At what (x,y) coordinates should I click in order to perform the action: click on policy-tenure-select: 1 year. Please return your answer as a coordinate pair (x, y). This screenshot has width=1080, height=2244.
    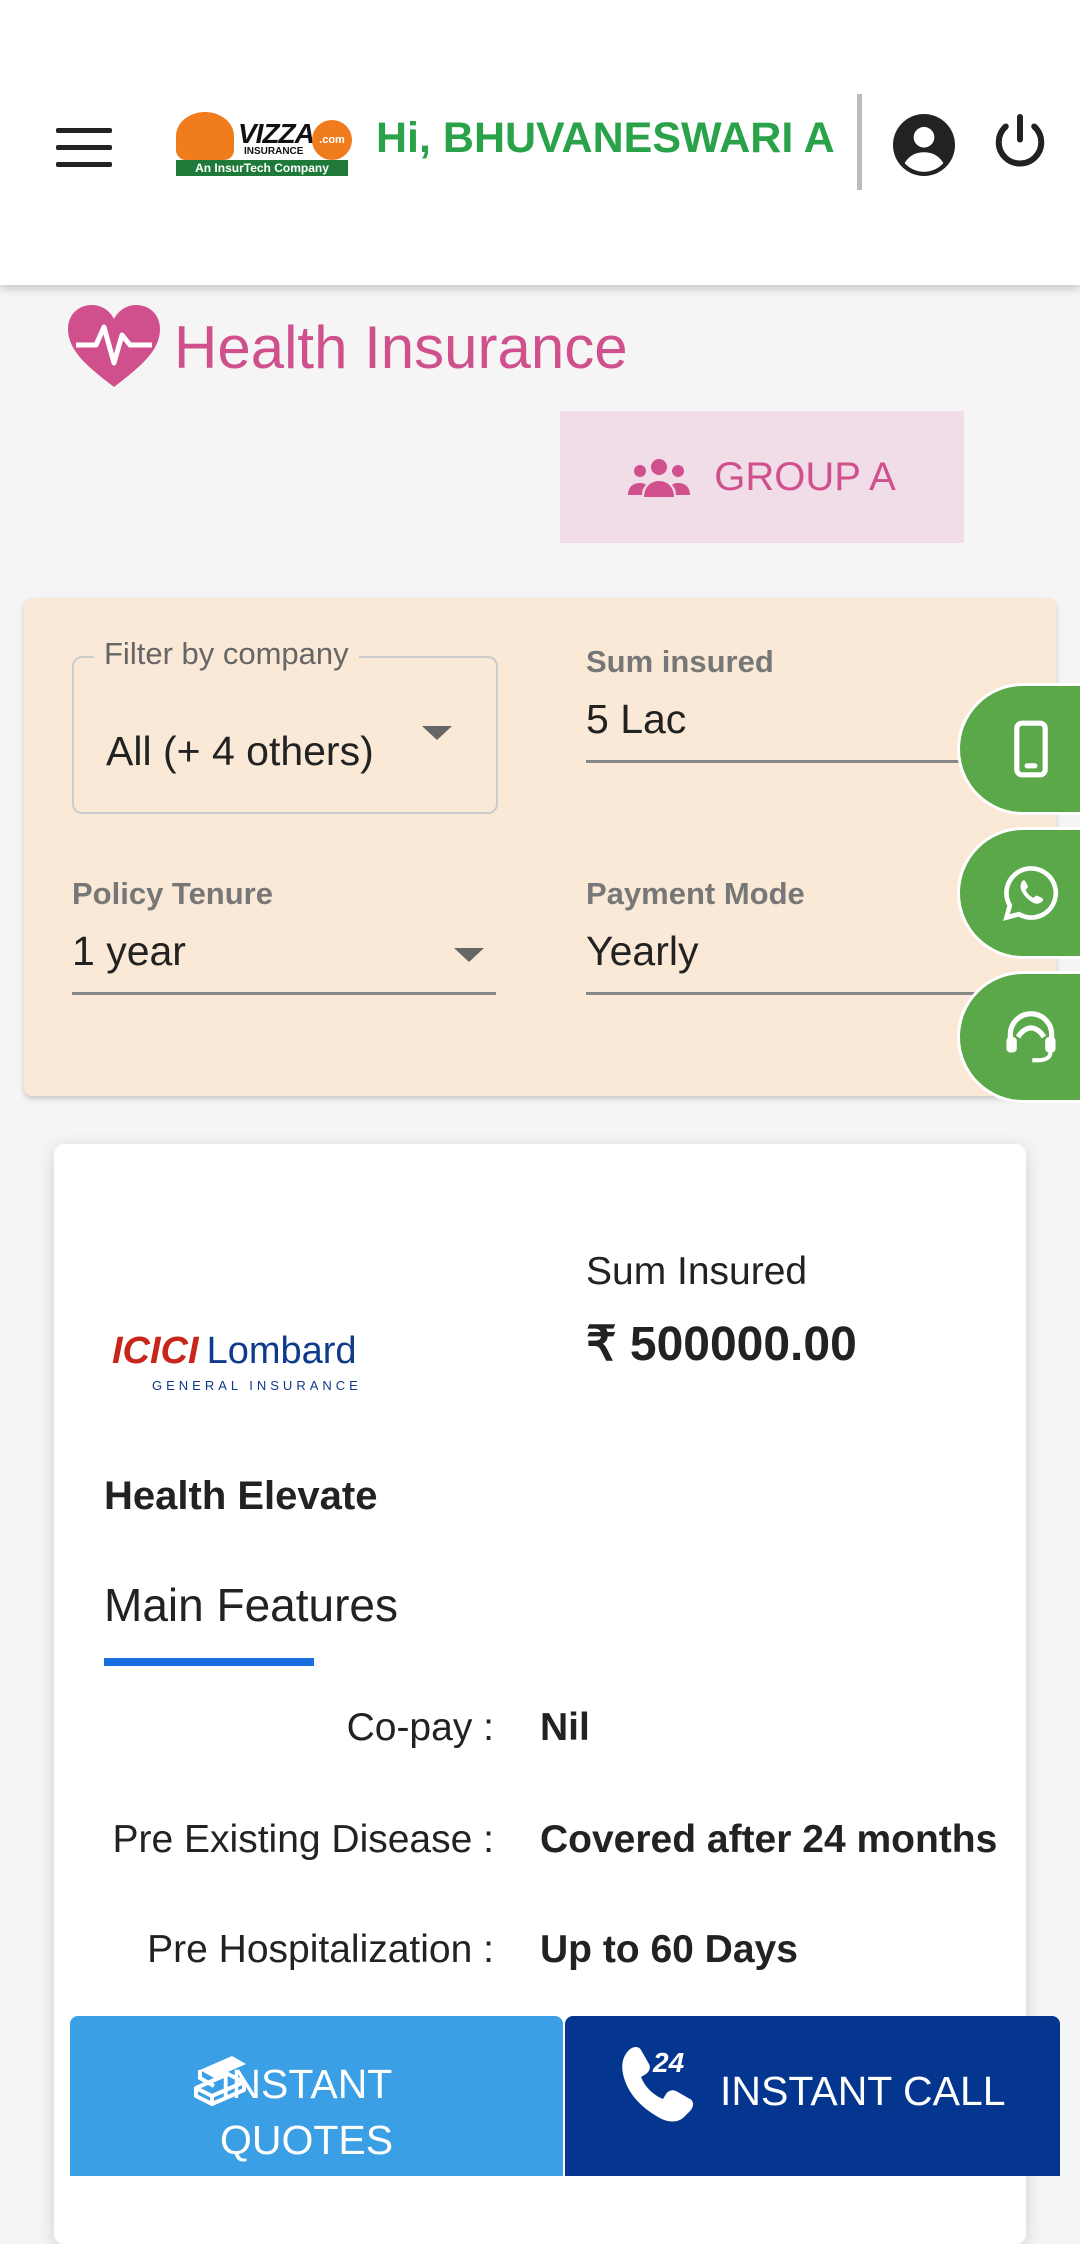
    Looking at the image, I should click on (129, 951).